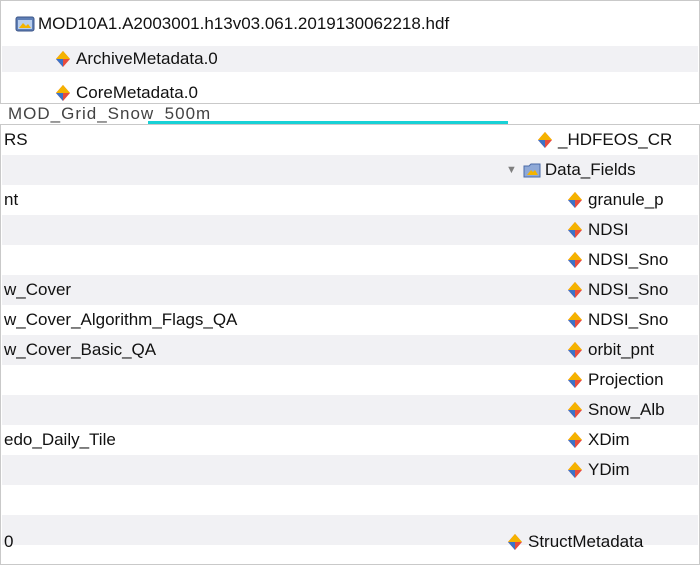 This screenshot has height=565, width=700. I want to click on field-row: NDSI, so click(597, 230).